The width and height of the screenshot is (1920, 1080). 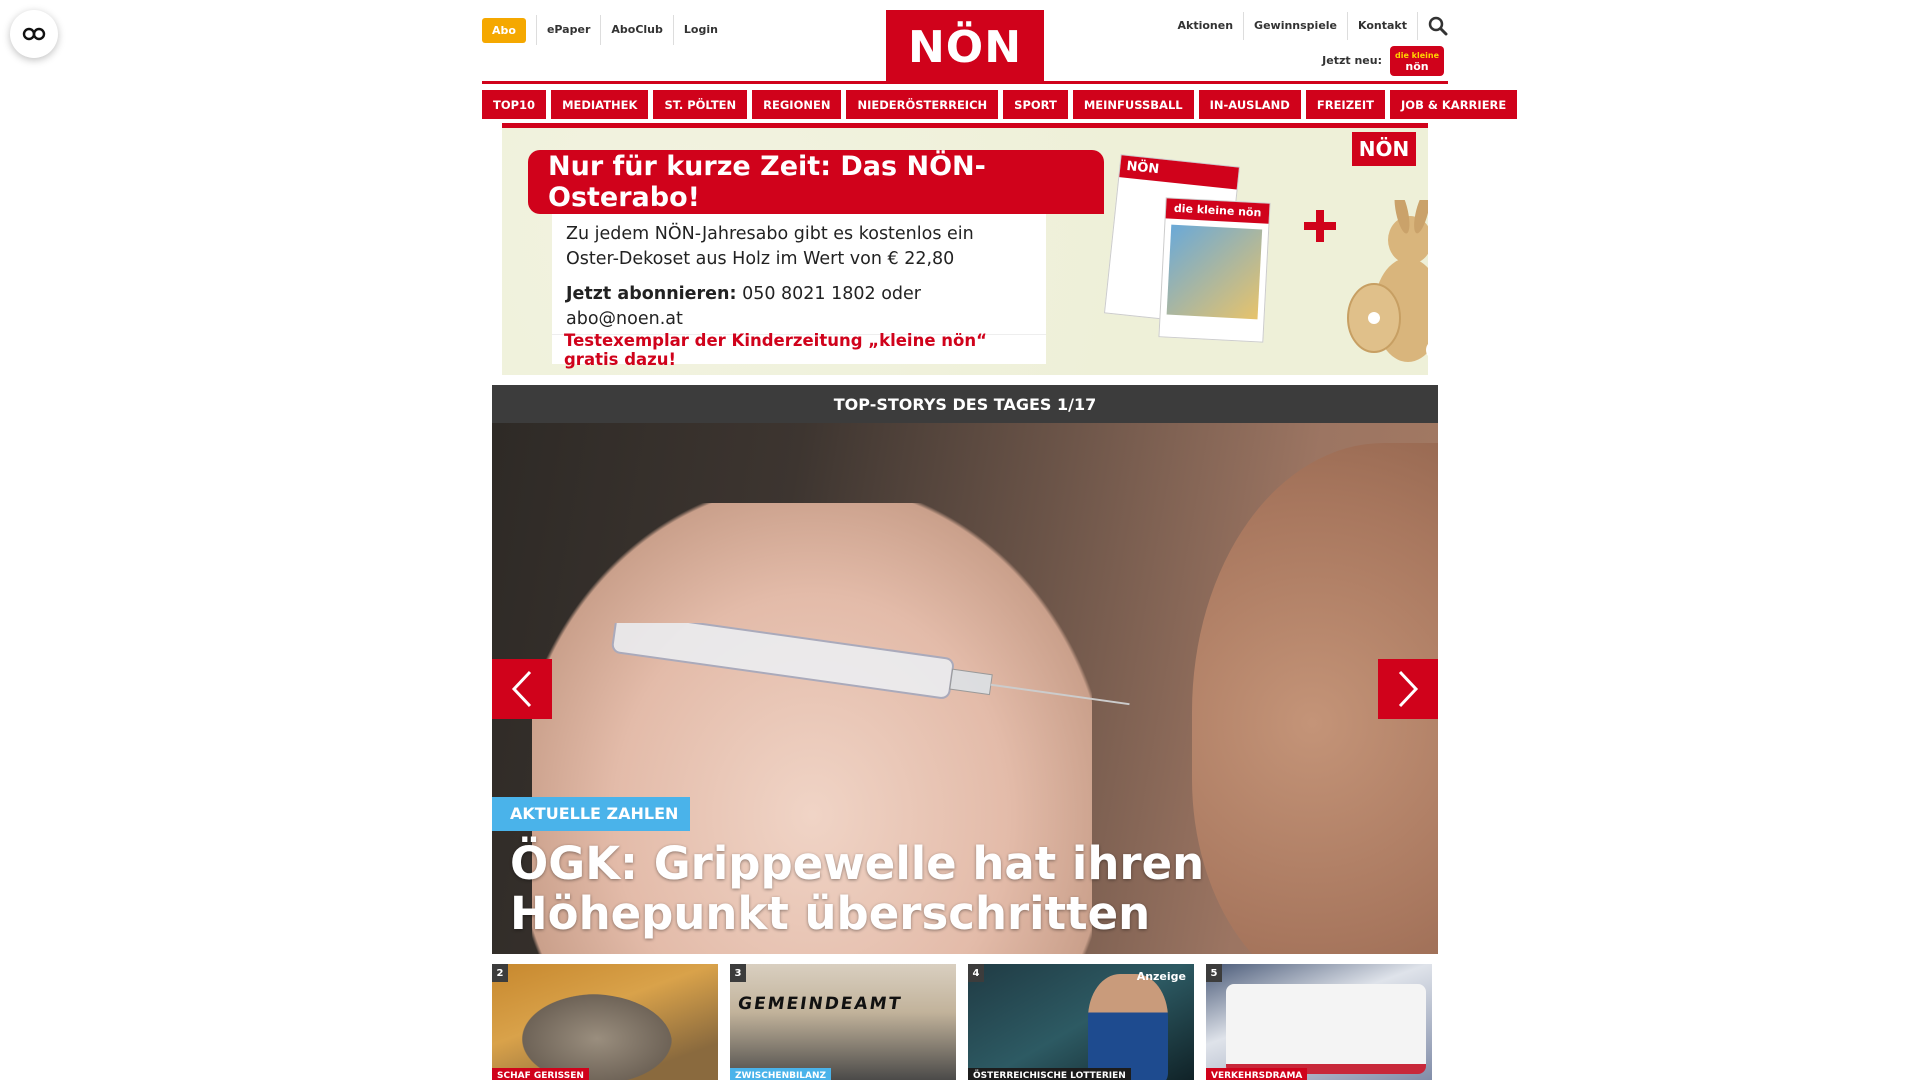 What do you see at coordinates (1128, 1027) in the screenshot?
I see `presenter-image` at bounding box center [1128, 1027].